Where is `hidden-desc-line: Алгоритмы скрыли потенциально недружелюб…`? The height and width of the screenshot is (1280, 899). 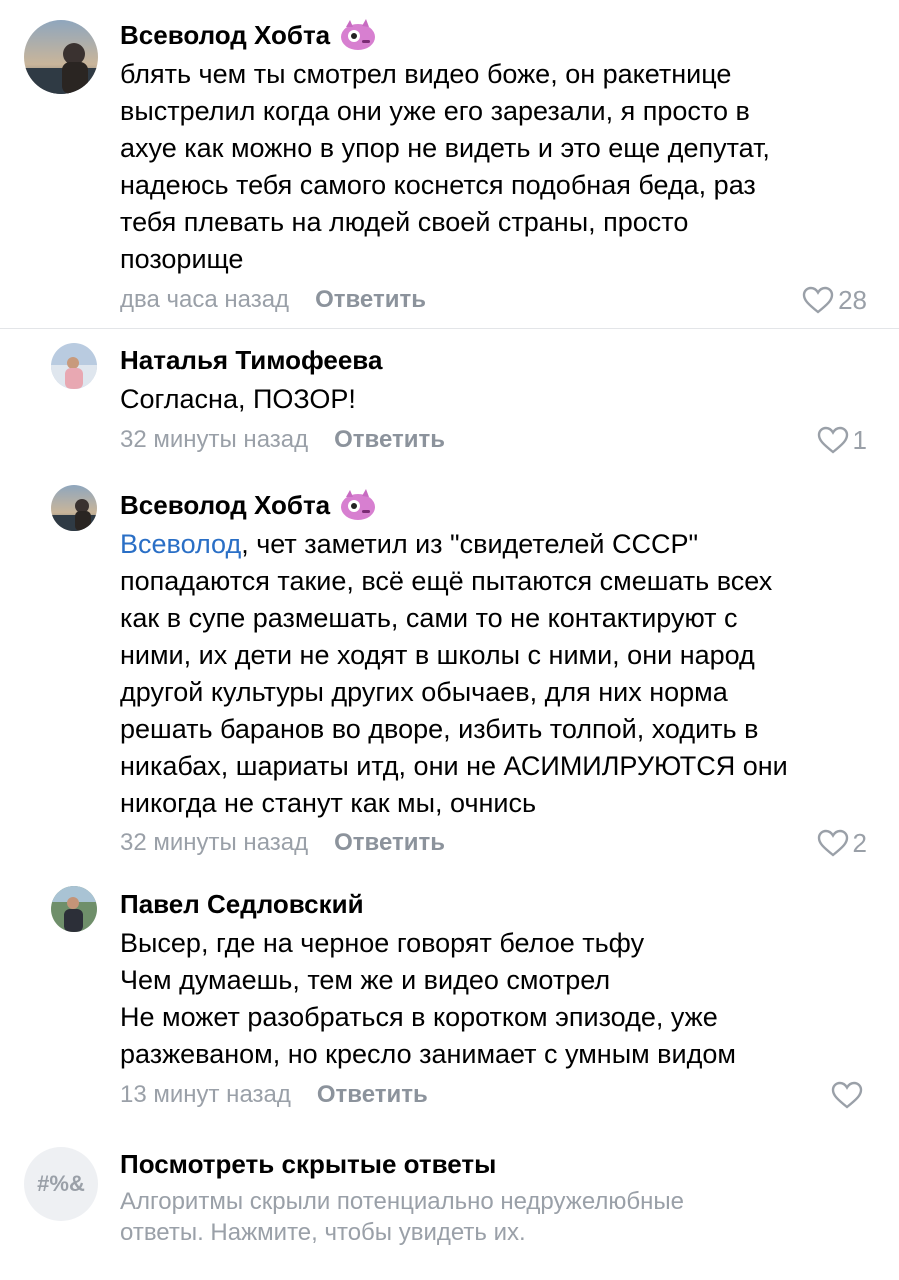 hidden-desc-line: Алгоритмы скрыли потенциально недружелюб… is located at coordinates (402, 1201).